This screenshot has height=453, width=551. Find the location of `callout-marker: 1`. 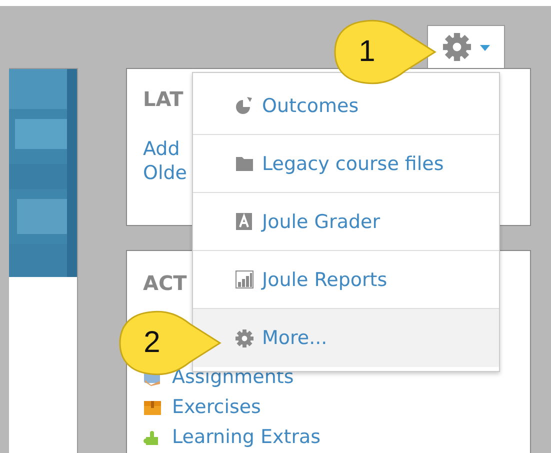

callout-marker: 1 is located at coordinates (385, 52).